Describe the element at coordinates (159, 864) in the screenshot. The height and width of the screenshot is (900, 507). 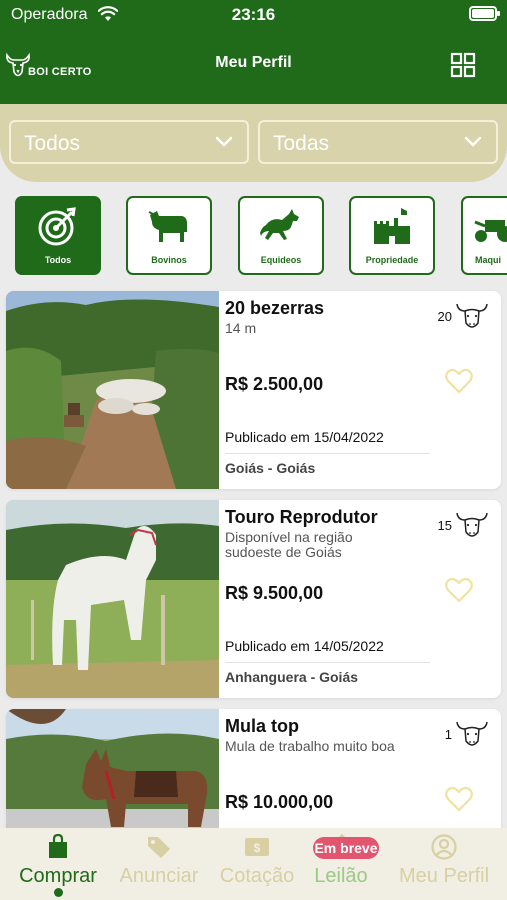
I see `tab-anunciar: Anunciar` at that location.